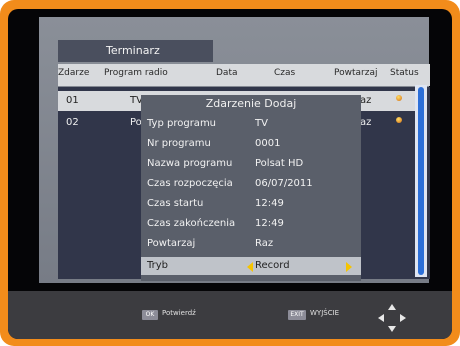 The width and height of the screenshot is (460, 346). I want to click on field-program-name: Nazwa programu Polsat HD, so click(251, 164).